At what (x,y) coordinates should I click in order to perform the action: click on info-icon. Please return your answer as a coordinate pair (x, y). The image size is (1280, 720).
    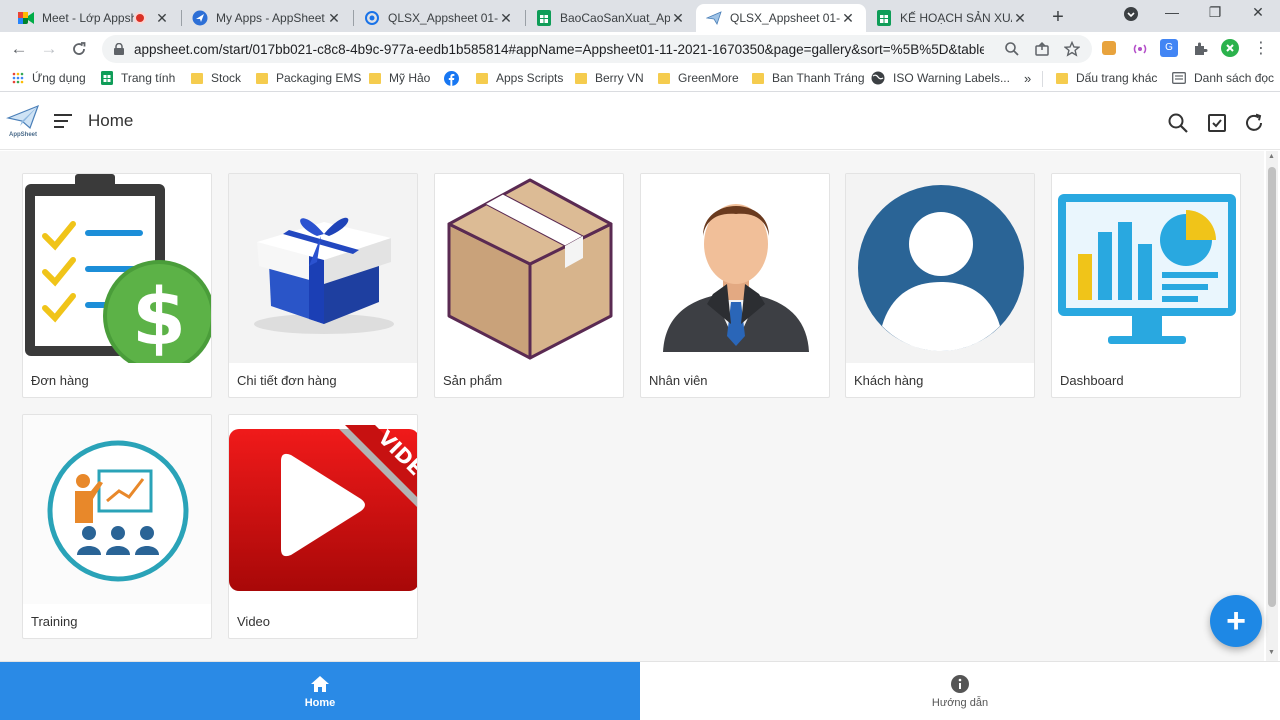
    Looking at the image, I should click on (960, 684).